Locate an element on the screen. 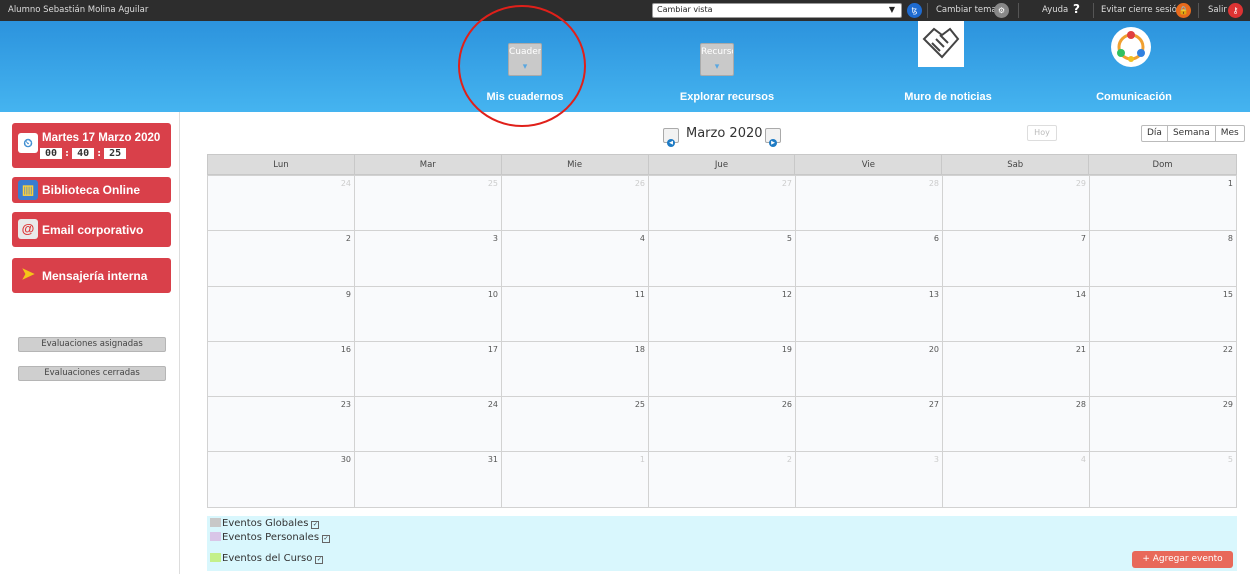 The image size is (1250, 574). calendar-day-cell: 23 is located at coordinates (281, 424).